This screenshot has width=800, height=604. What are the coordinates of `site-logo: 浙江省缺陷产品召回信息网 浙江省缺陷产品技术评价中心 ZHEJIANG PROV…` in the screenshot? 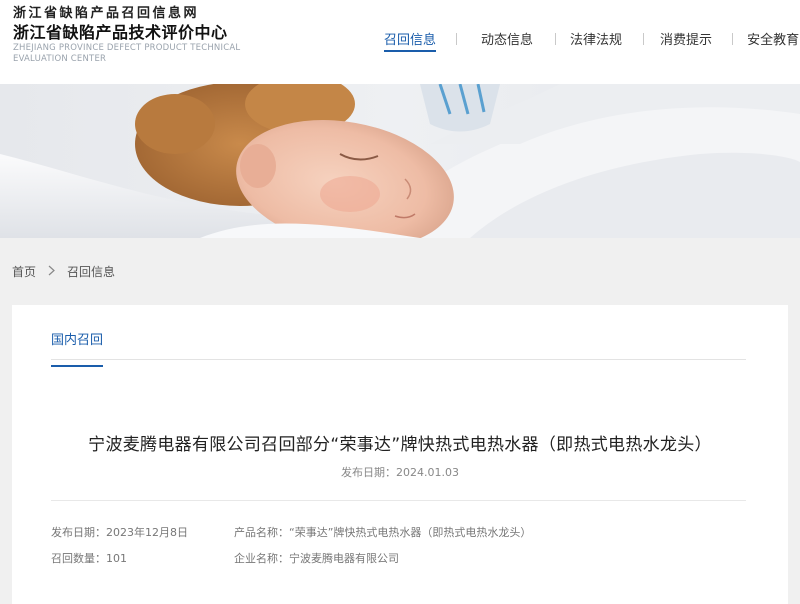 It's located at (126, 35).